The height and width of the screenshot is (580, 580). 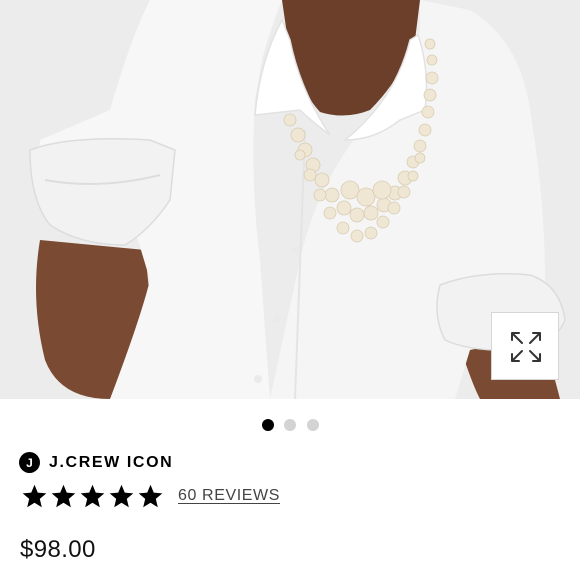 What do you see at coordinates (111, 462) in the screenshot?
I see `brand-name: J.CREW ICON` at bounding box center [111, 462].